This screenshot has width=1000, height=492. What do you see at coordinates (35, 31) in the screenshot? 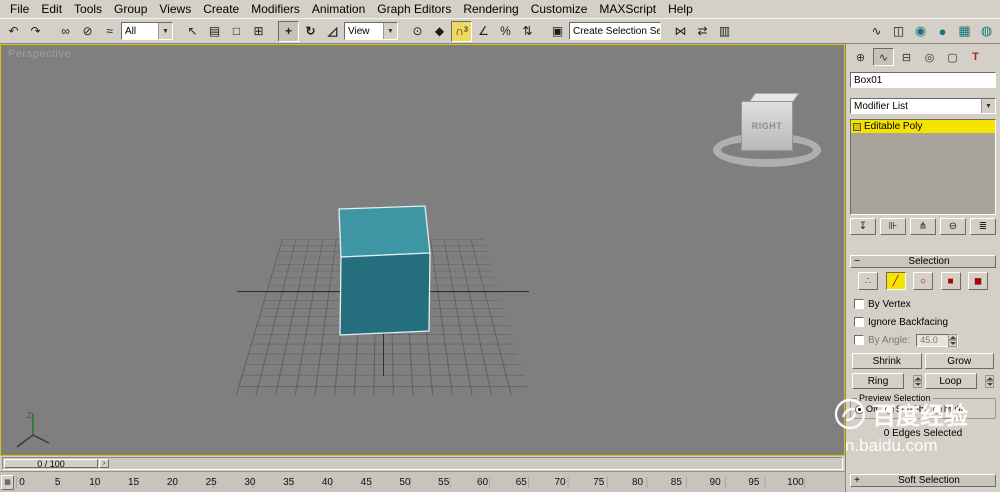
I see `redo-icon: ↷` at bounding box center [35, 31].